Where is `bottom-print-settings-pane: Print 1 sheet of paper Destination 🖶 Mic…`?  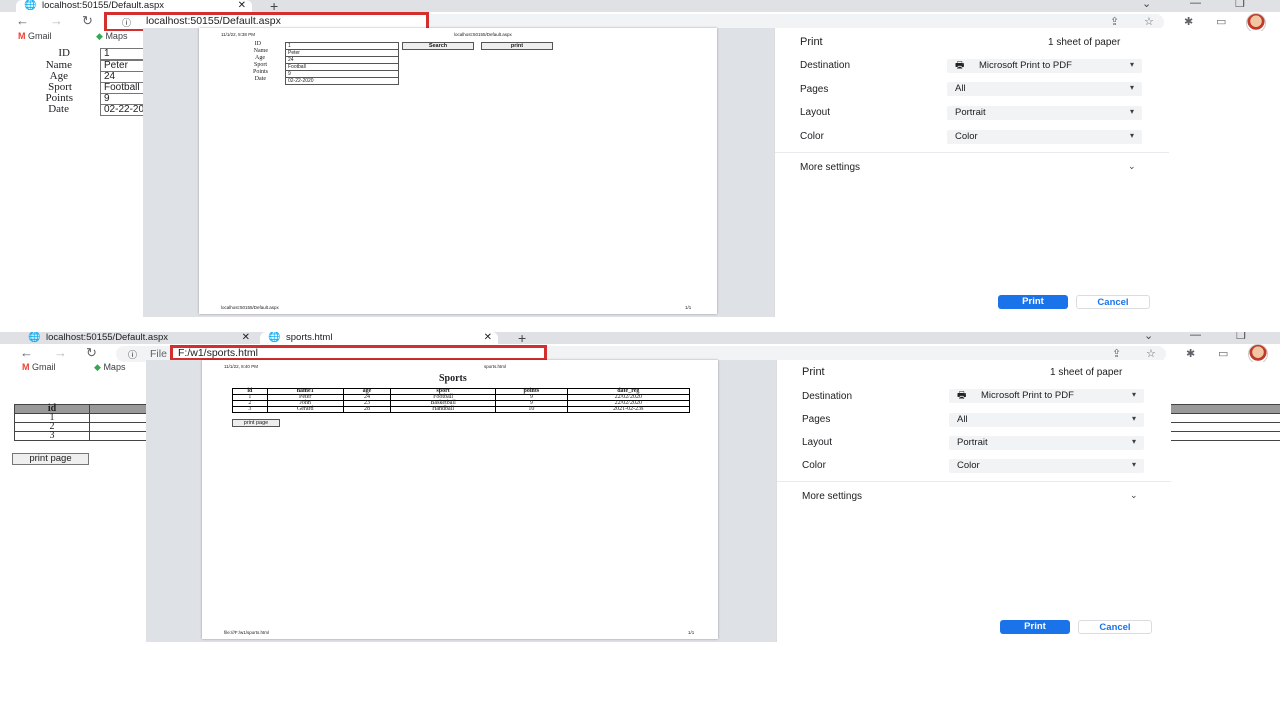
bottom-print-settings-pane: Print 1 sheet of paper Destination 🖶 Mic… is located at coordinates (973, 501).